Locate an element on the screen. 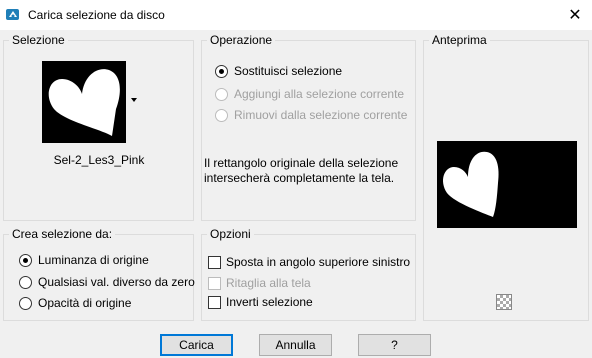 This screenshot has width=592, height=358. operation-group-label: Operazione is located at coordinates (241, 40).